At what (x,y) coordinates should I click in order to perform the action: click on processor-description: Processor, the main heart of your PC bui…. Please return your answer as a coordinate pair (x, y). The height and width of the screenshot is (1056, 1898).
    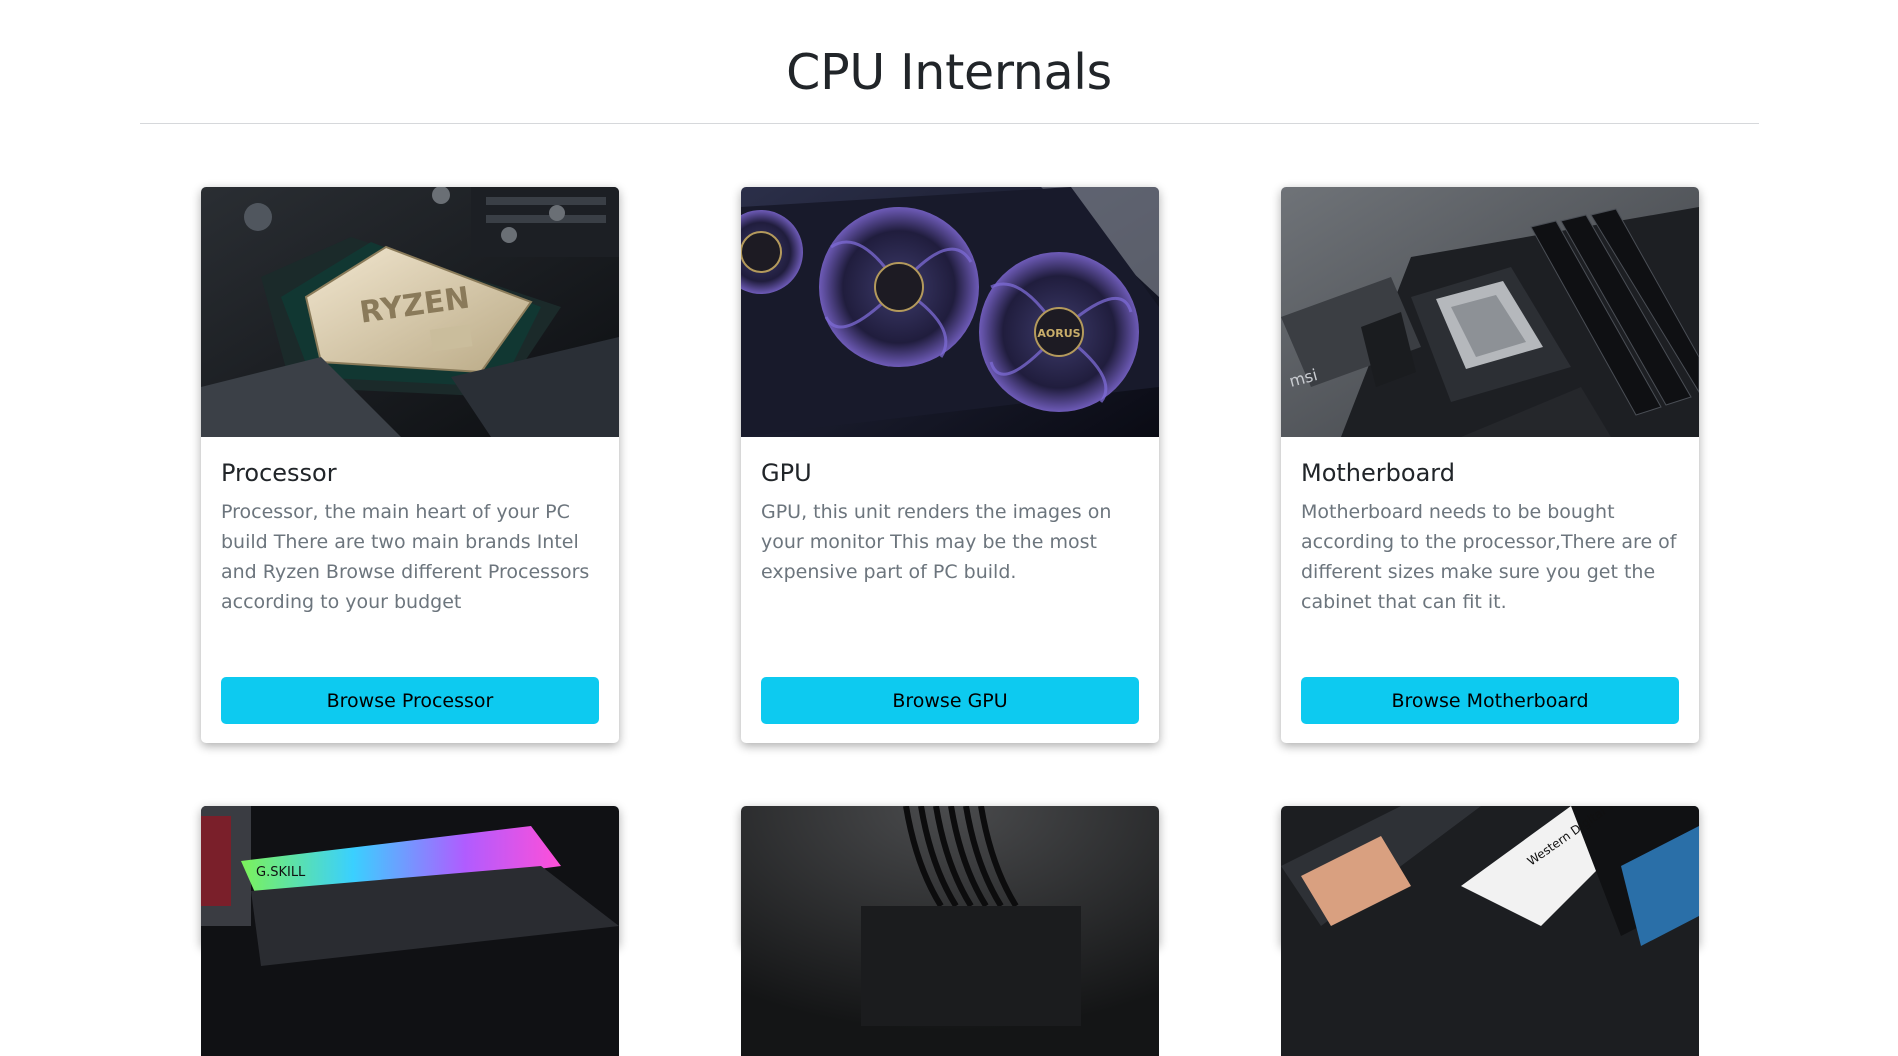
    Looking at the image, I should click on (405, 557).